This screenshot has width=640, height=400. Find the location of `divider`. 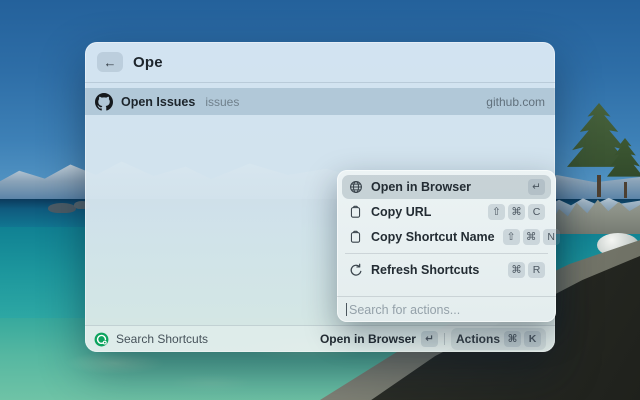

divider is located at coordinates (444, 339).